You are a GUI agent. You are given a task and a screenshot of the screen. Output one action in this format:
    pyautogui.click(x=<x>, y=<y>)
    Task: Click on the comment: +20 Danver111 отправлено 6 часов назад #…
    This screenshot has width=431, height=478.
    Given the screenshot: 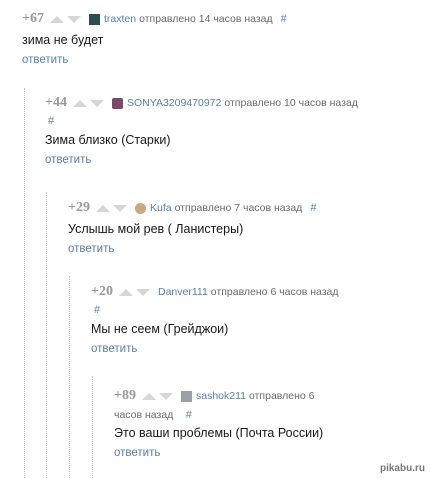 What is the action you would take?
    pyautogui.click(x=215, y=320)
    